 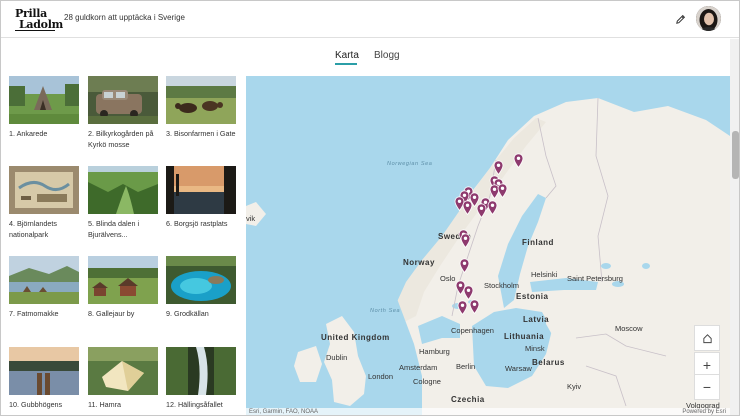 I want to click on label-lithuania: Lithuania, so click(x=524, y=336).